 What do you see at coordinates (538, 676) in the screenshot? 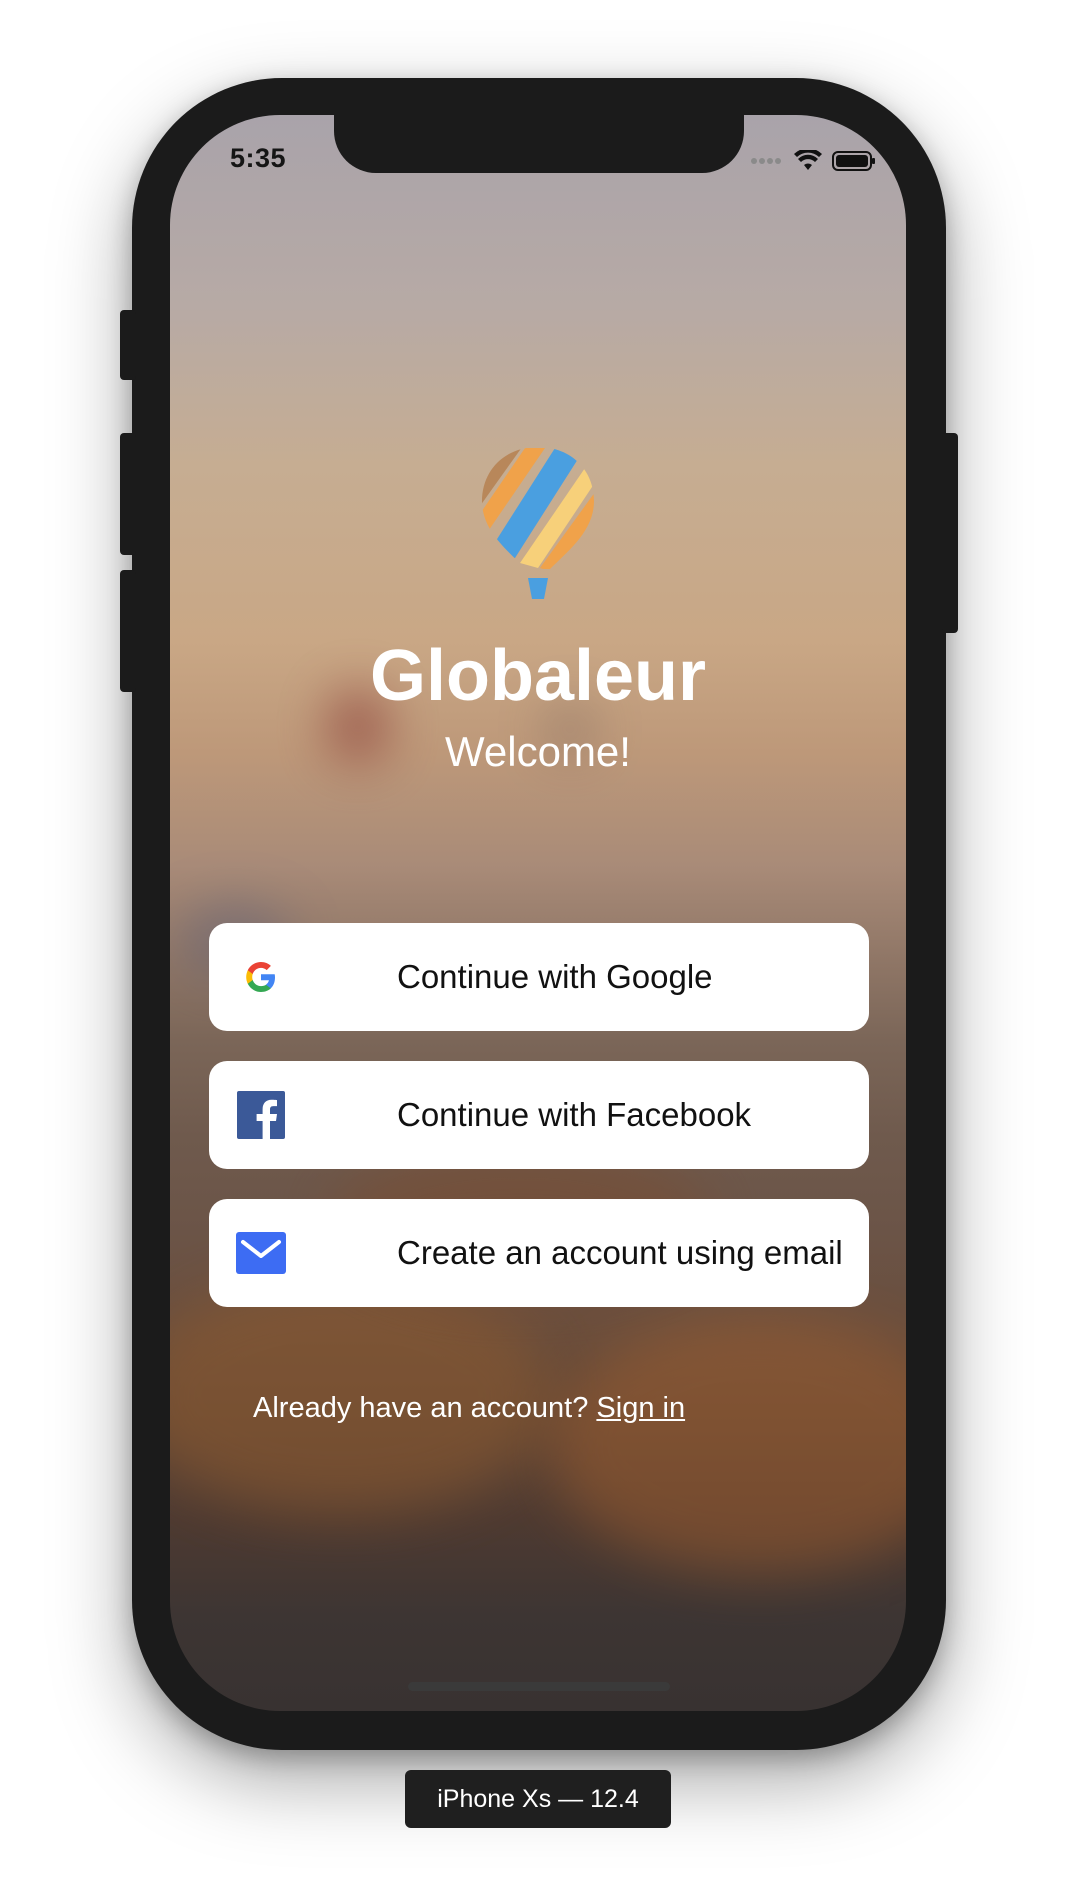
I see `app-title: Globaleur` at bounding box center [538, 676].